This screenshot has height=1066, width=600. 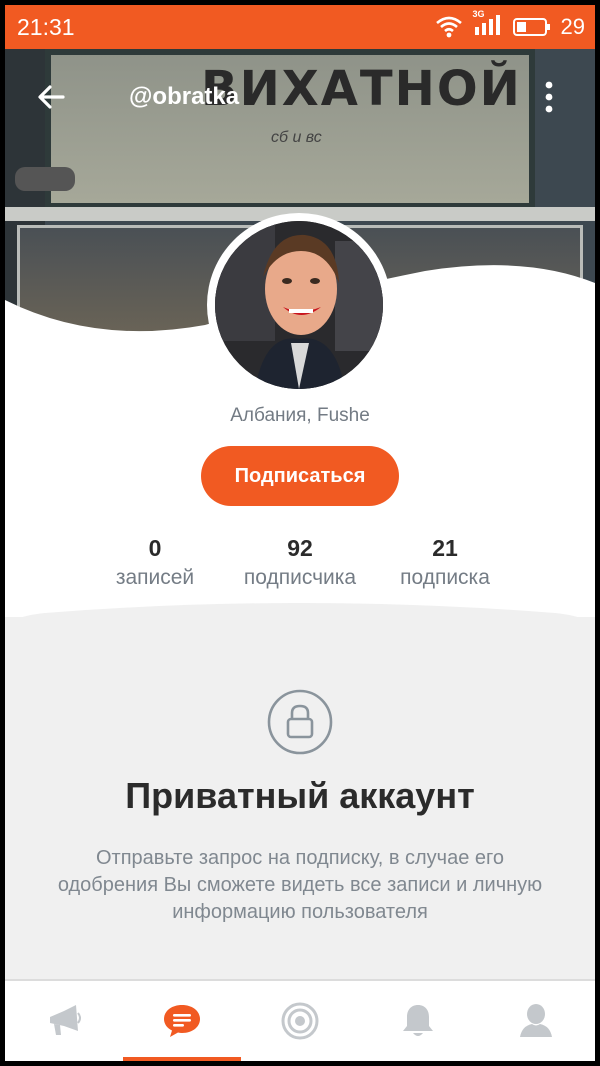 I want to click on nav-item-messages, so click(x=182, y=1021).